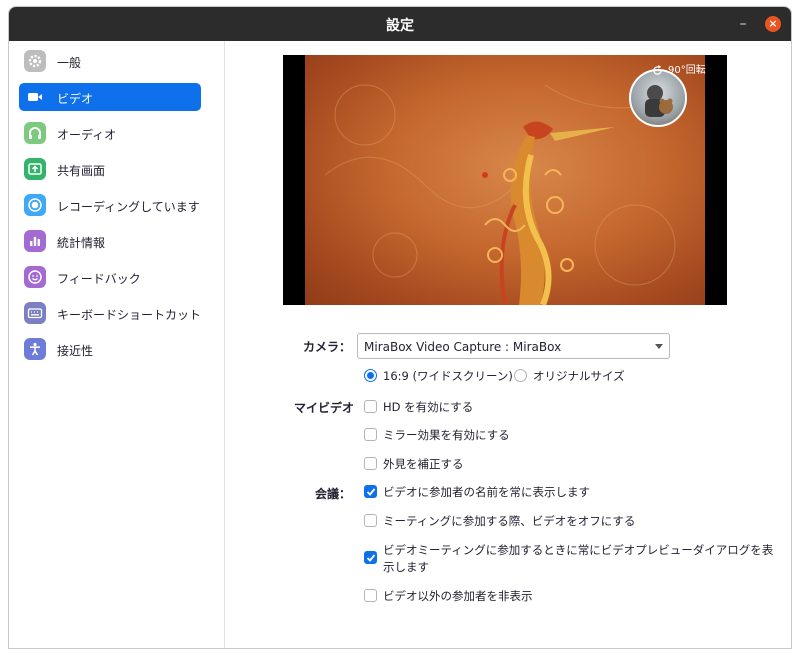 The height and width of the screenshot is (657, 800). Describe the element at coordinates (35, 313) in the screenshot. I see `keyboard-icon` at that location.